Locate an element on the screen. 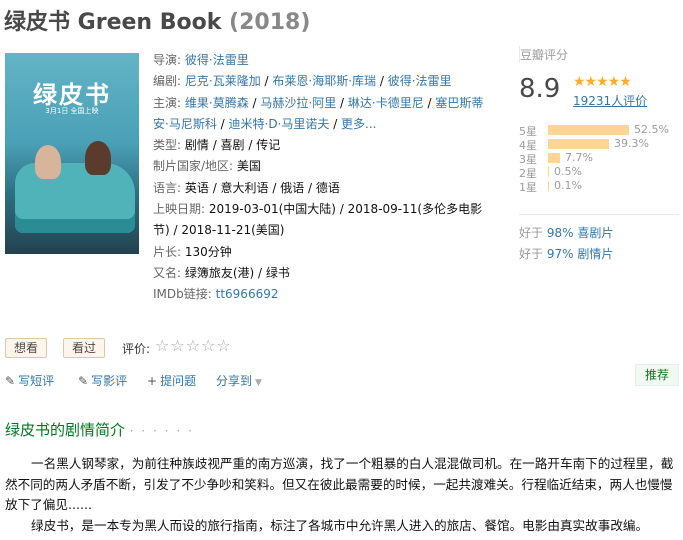 This screenshot has height=540, width=683. runtime-row: 片长: 130分钟 is located at coordinates (192, 251).